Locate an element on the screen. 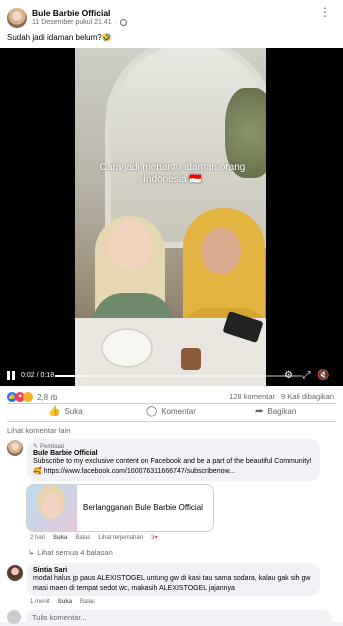 The width and height of the screenshot is (343, 626). pencil-icon: ✎ is located at coordinates (36, 447).